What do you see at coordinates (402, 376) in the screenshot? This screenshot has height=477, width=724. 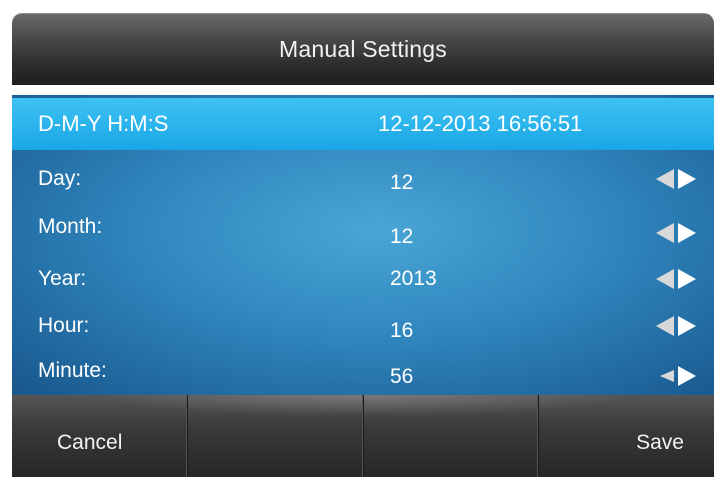 I see `minute-value: 56` at bounding box center [402, 376].